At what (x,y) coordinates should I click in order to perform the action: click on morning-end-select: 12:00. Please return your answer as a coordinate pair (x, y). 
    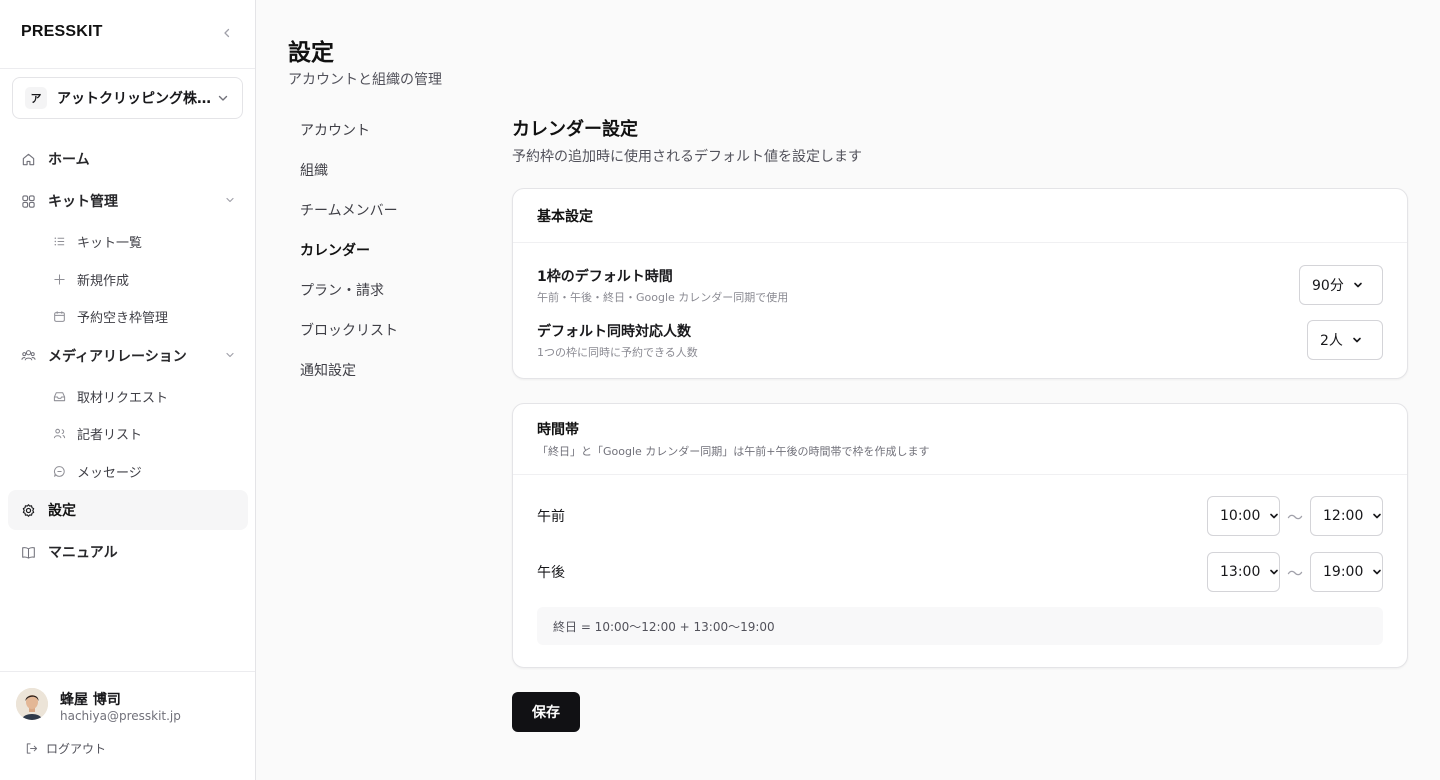
    Looking at the image, I should click on (1346, 516).